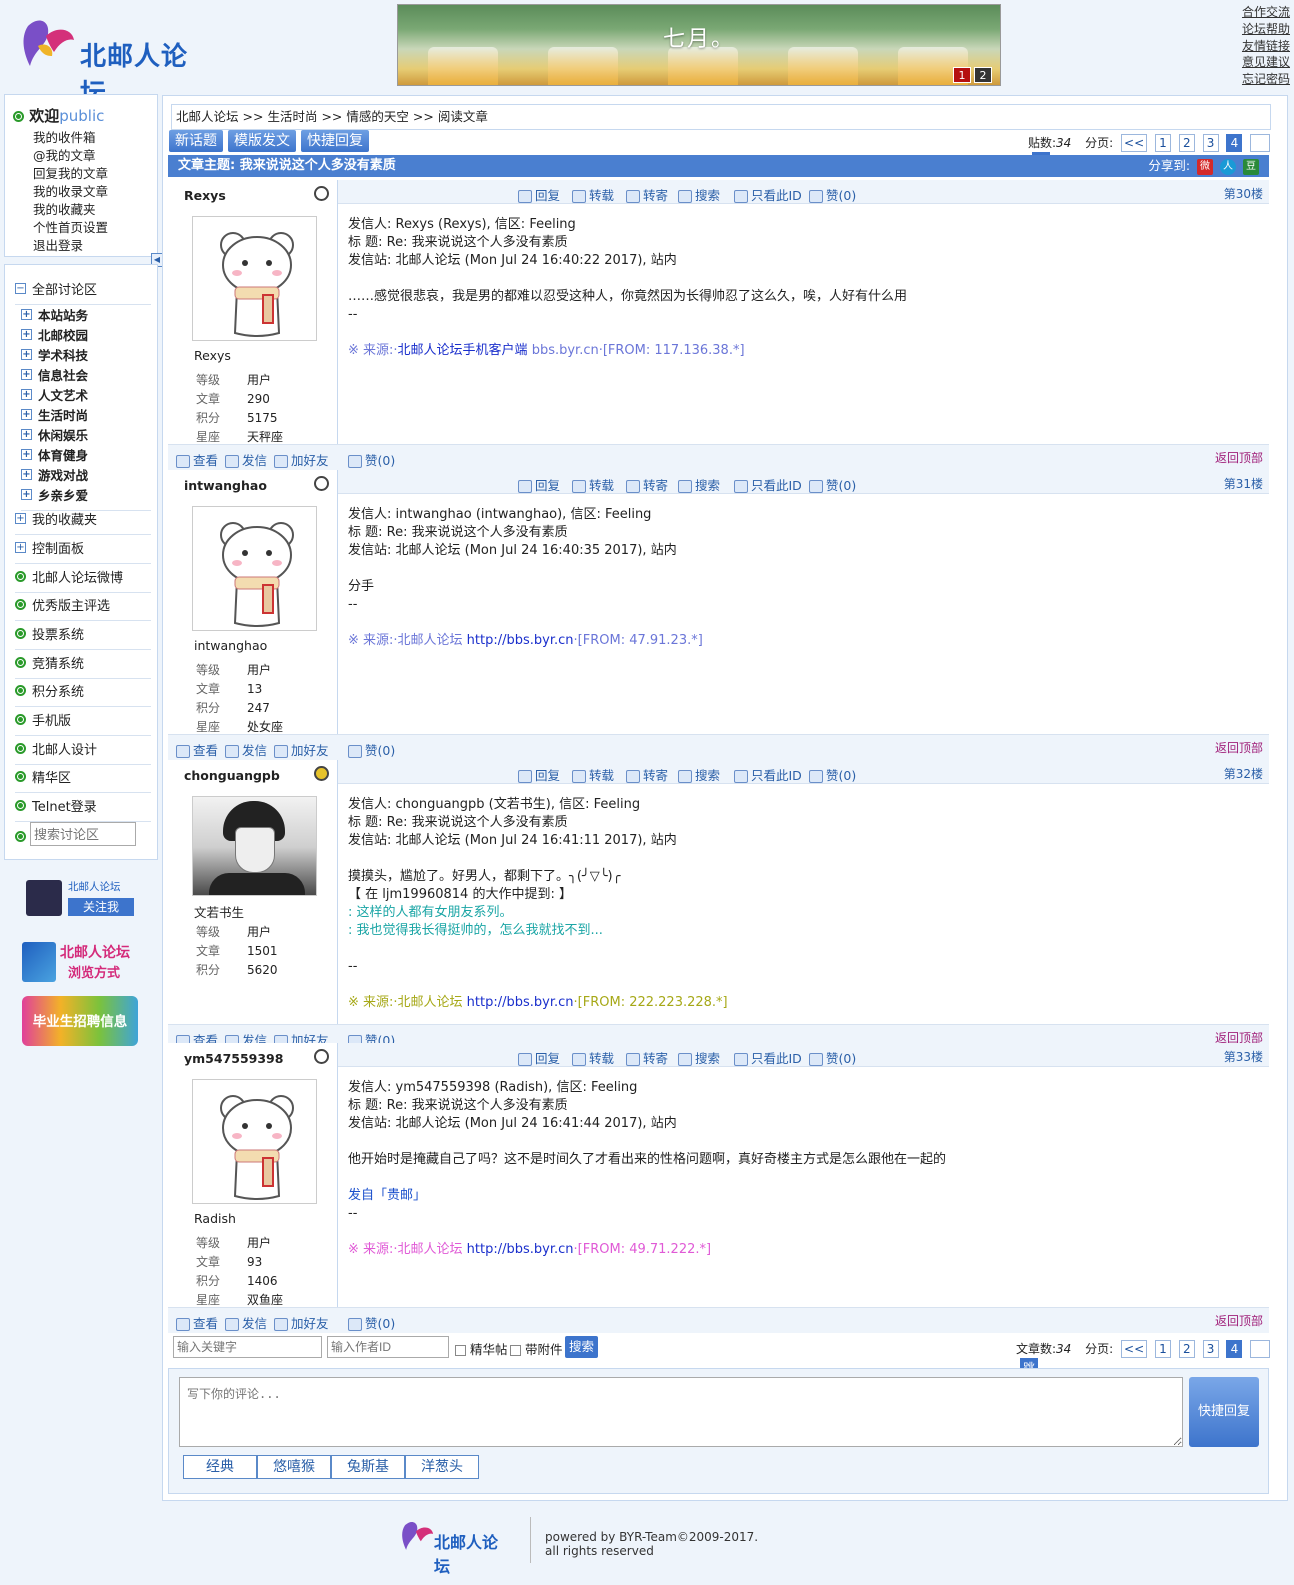 Image resolution: width=1294 pixels, height=1585 pixels. What do you see at coordinates (962, 75) in the screenshot?
I see `banner-page-1: 1` at bounding box center [962, 75].